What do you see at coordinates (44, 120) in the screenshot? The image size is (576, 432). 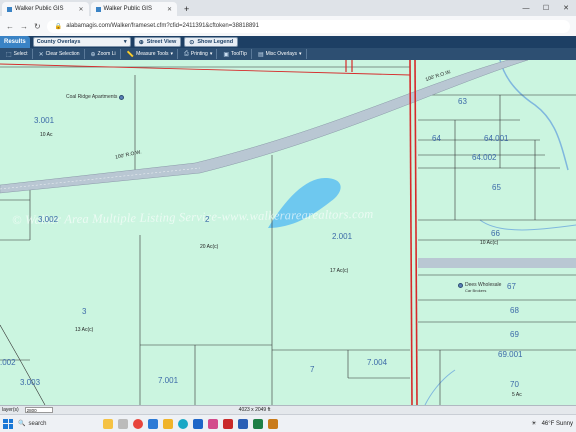 I see `parcel-id: 3.001` at bounding box center [44, 120].